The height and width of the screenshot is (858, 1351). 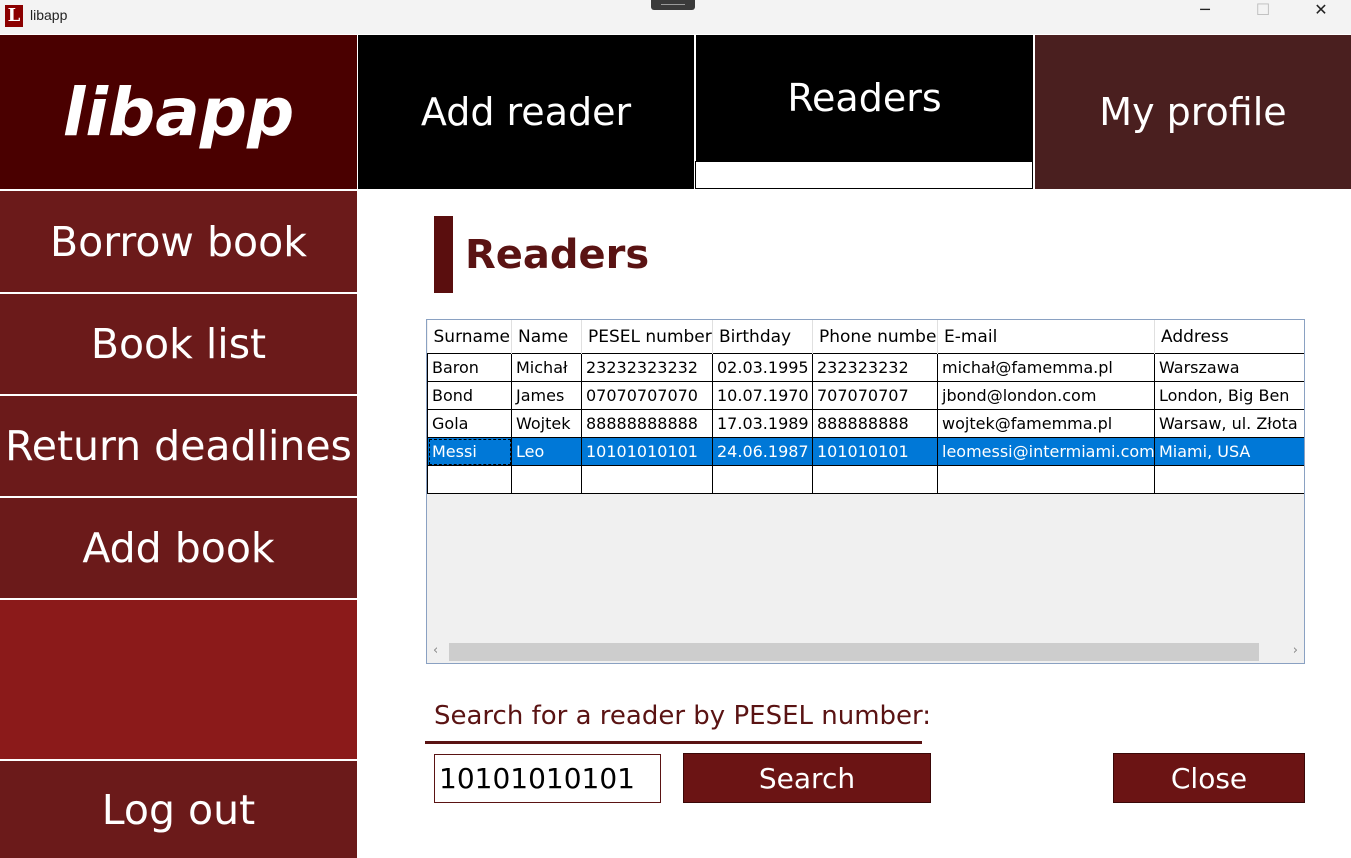 What do you see at coordinates (673, 742) in the screenshot?
I see `search-label-underline` at bounding box center [673, 742].